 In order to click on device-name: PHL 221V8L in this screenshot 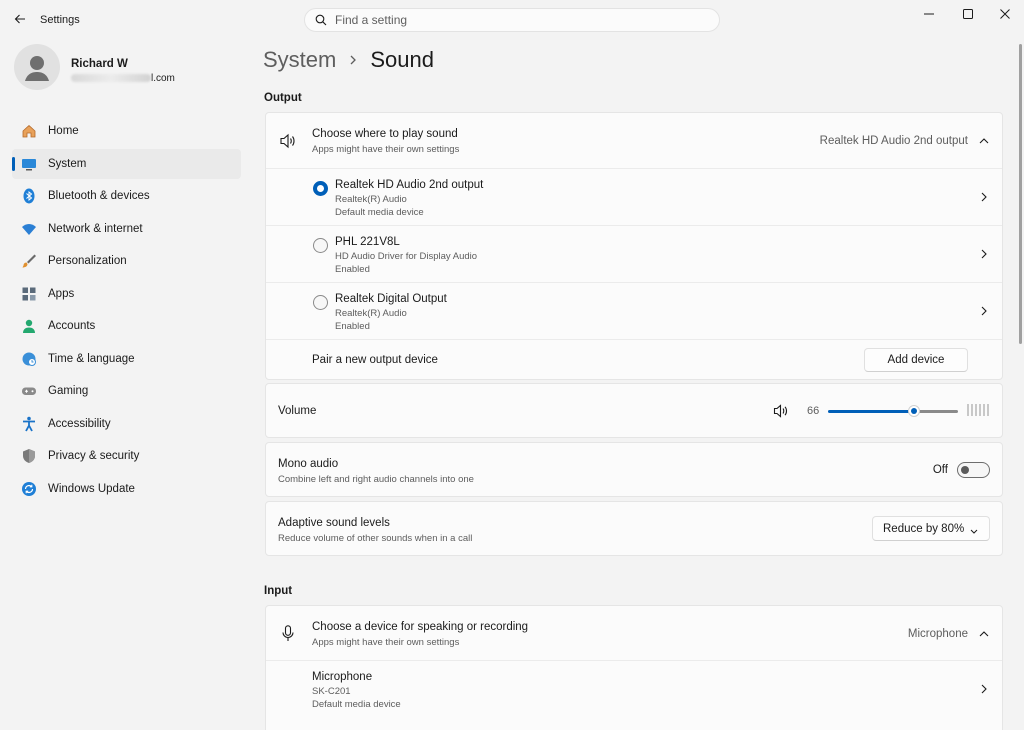, I will do `click(367, 242)`.